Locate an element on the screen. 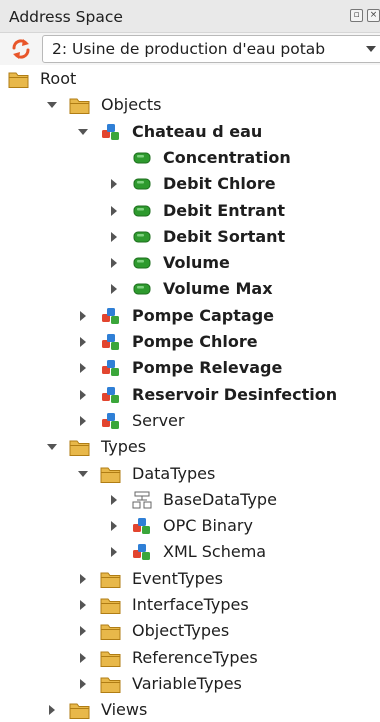  server-select: 2: Usine de production d'eau potab is located at coordinates (211, 49).